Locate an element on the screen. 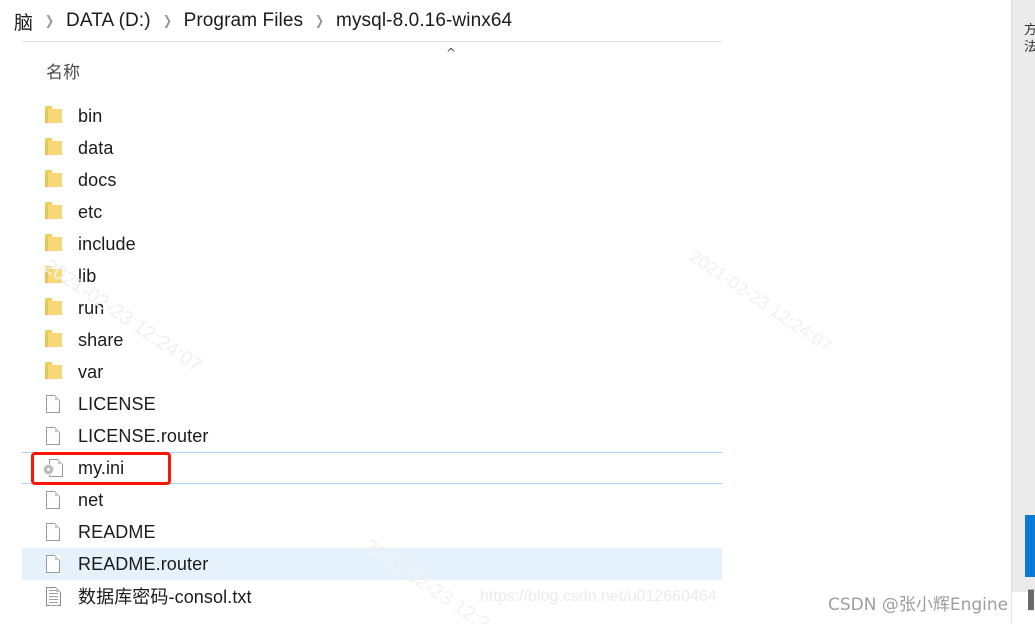  list-item-label: net is located at coordinates (91, 499).